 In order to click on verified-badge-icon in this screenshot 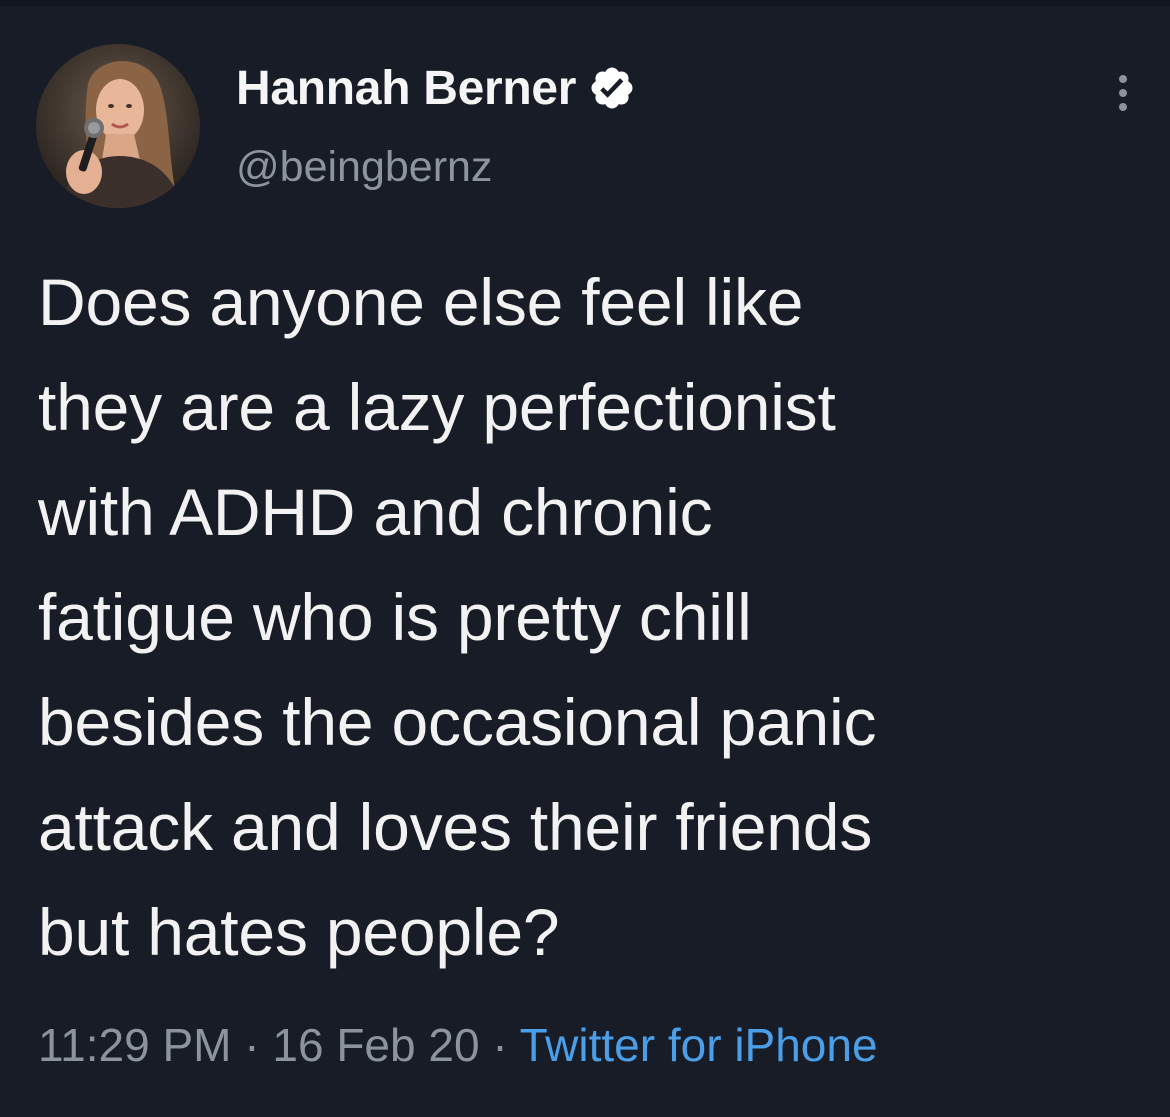, I will do `click(612, 88)`.